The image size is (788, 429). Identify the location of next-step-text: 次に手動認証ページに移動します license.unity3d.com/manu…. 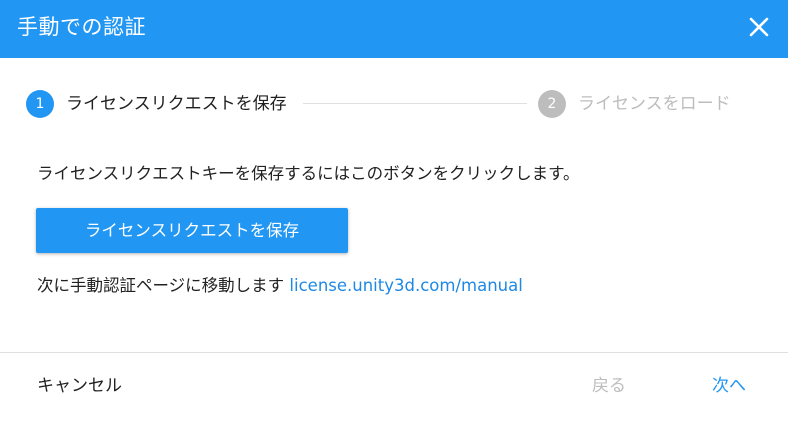
(280, 286).